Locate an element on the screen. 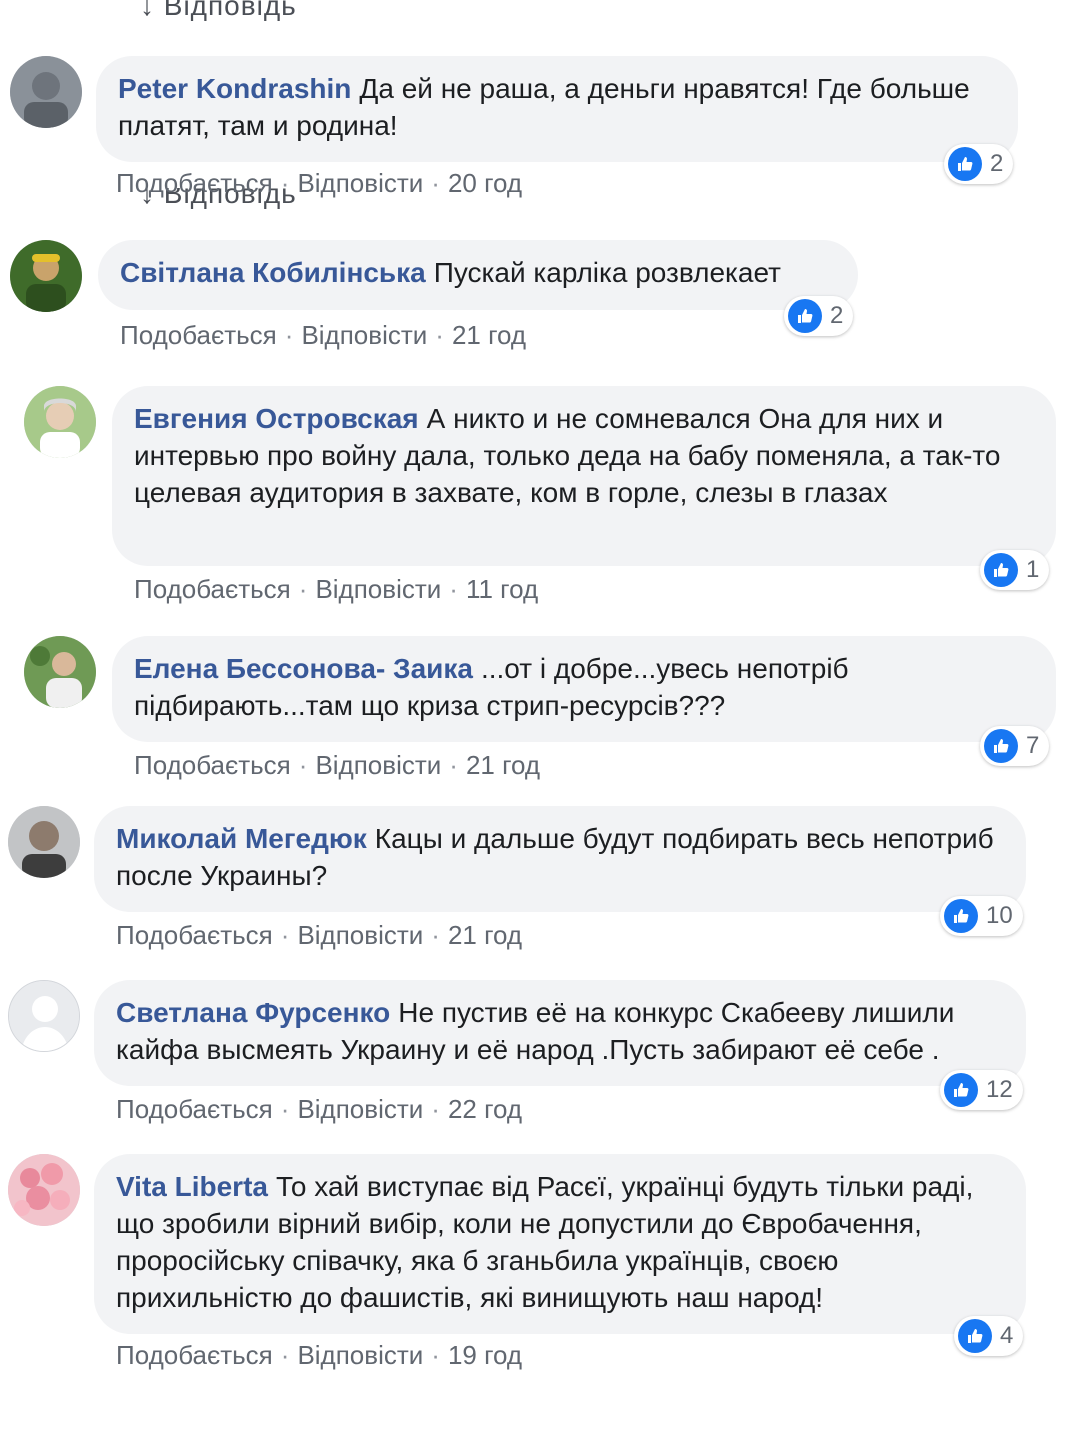 The height and width of the screenshot is (1439, 1080). reaction-number: 4 is located at coordinates (1007, 1335).